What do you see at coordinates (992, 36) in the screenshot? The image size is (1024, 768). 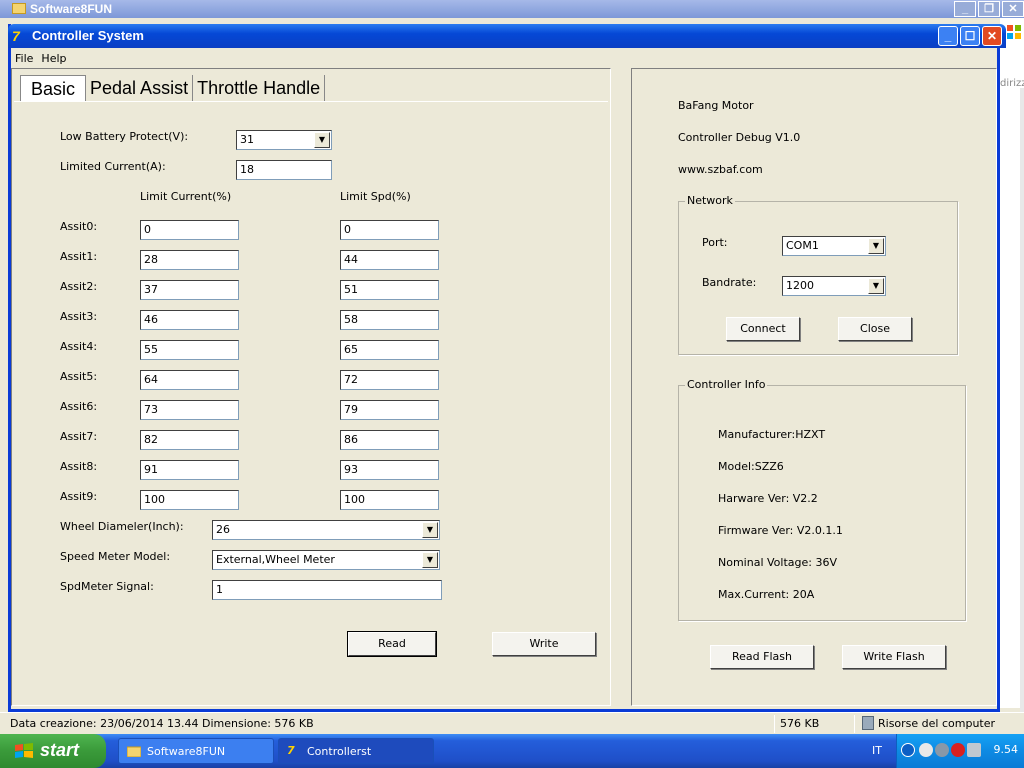 I see `close-button: ✕` at bounding box center [992, 36].